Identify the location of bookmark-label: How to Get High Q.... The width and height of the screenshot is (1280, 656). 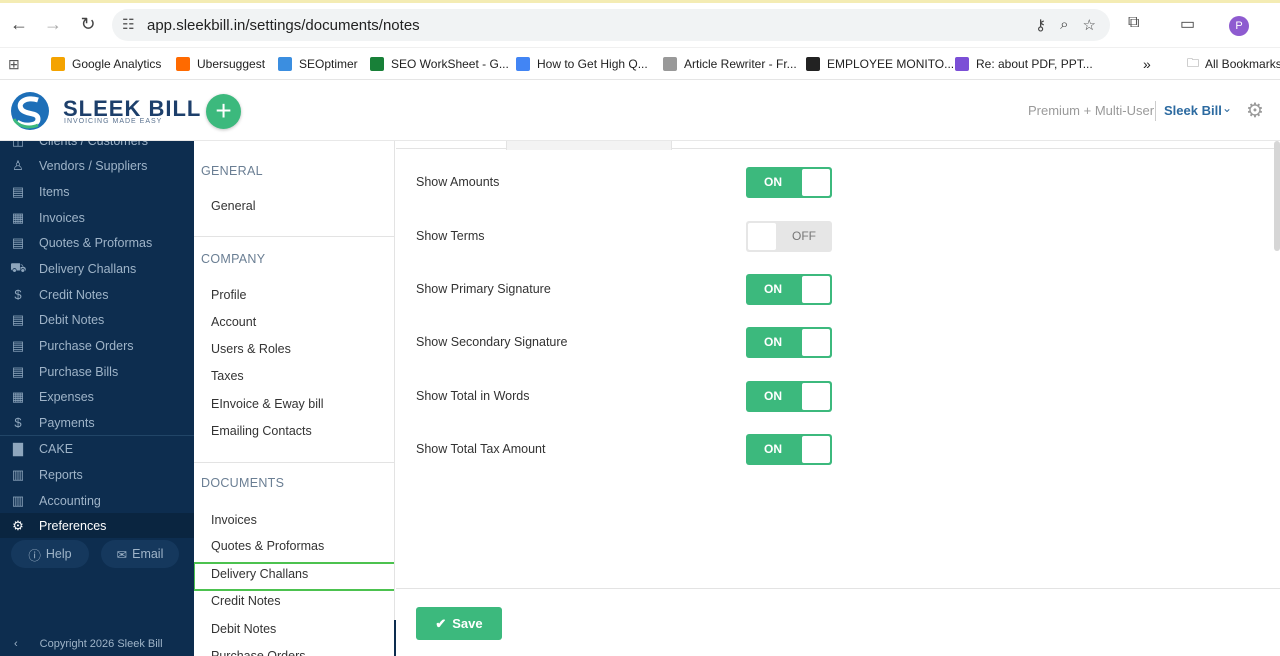
(592, 64).